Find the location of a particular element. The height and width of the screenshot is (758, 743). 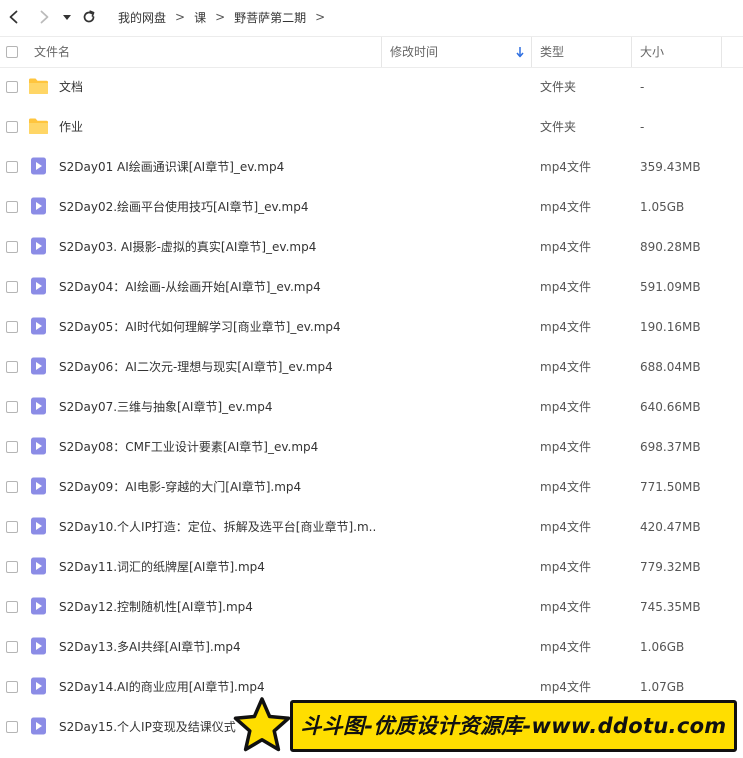

breadcrumb: 我的网盘 > 课 > 野菩萨第二期 > is located at coordinates (226, 17).